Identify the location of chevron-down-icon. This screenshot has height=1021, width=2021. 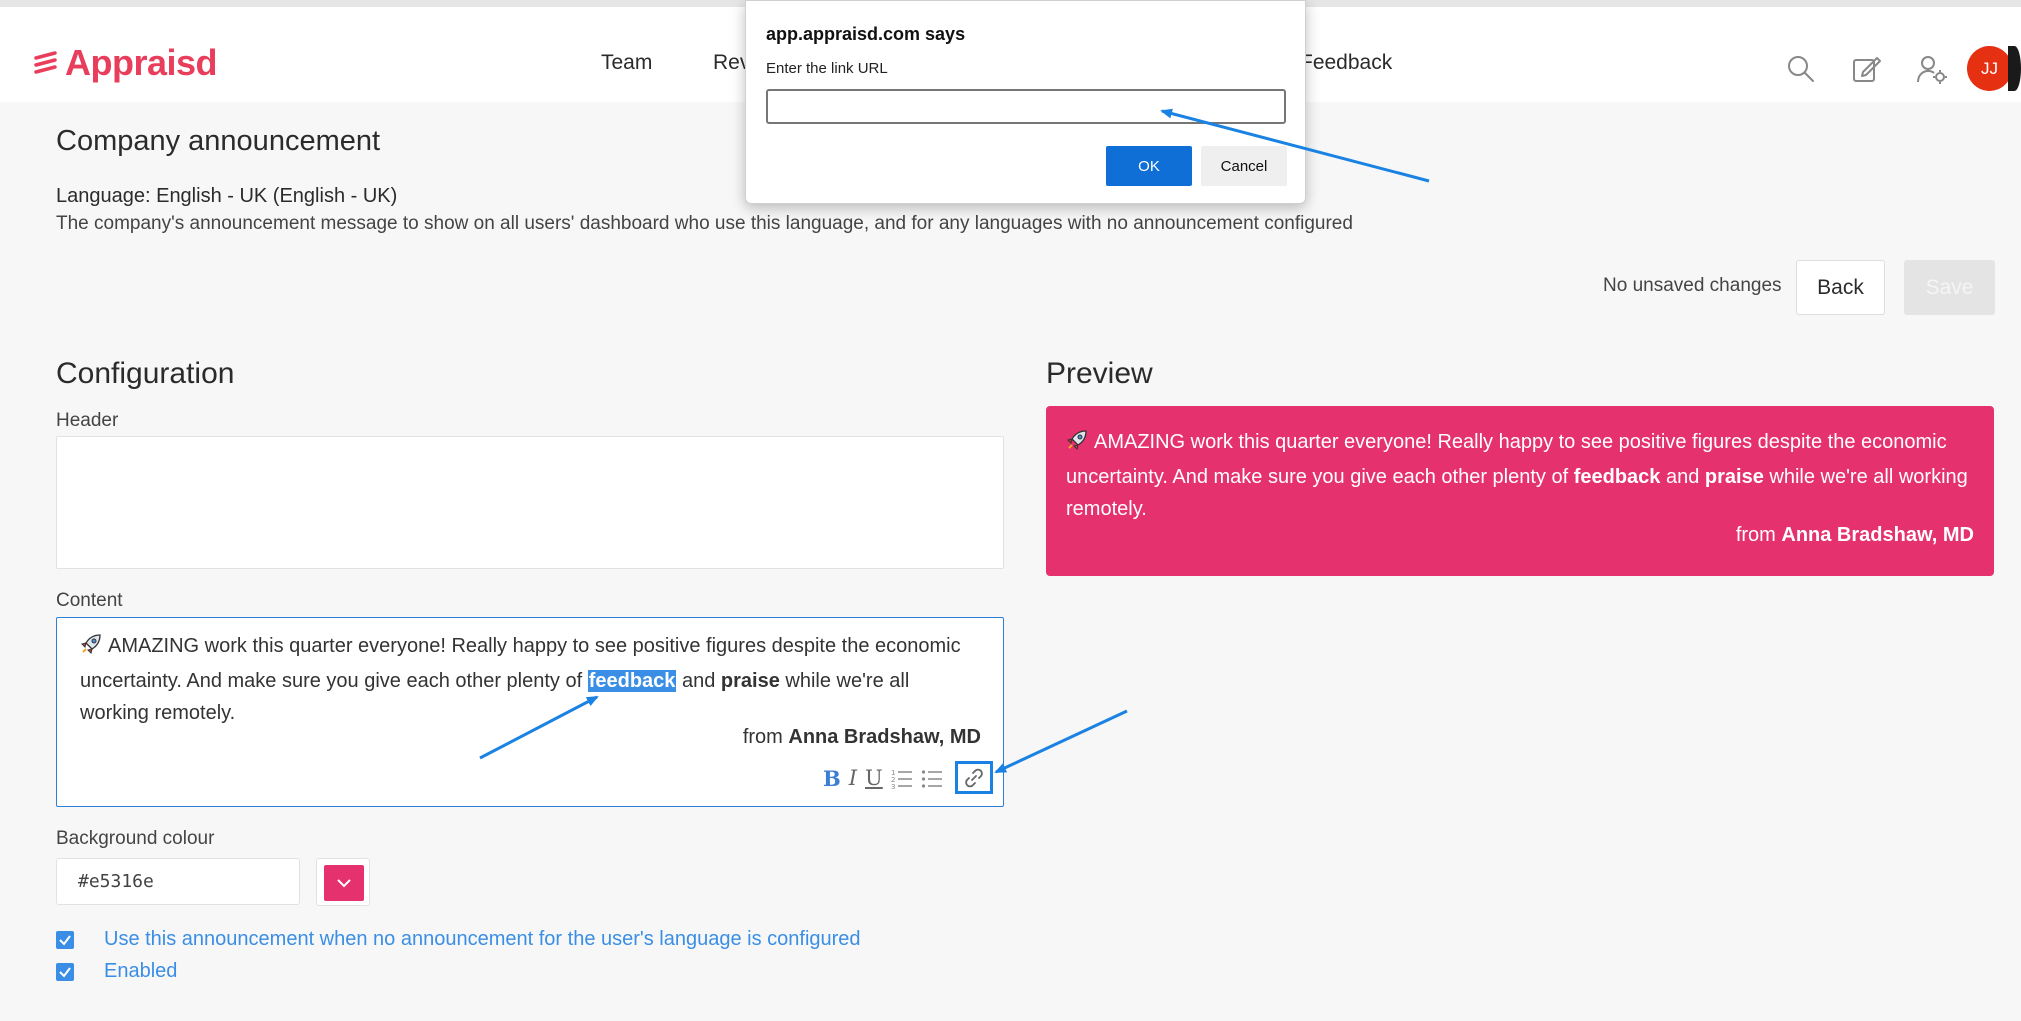
(344, 883).